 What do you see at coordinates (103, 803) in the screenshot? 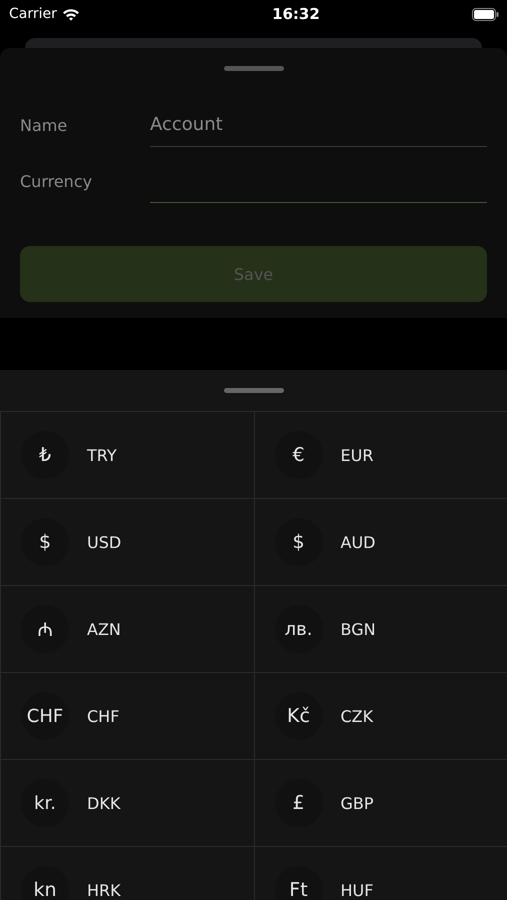
I see `currency-code: DKK` at bounding box center [103, 803].